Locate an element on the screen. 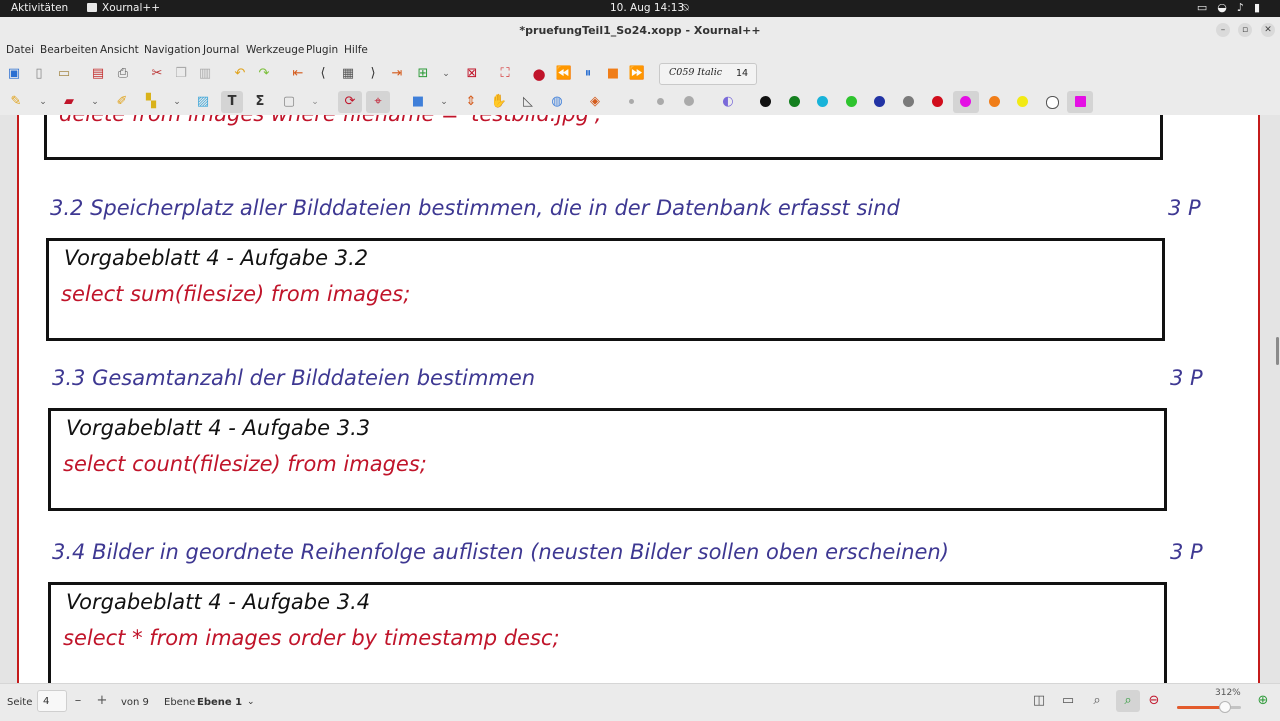  new-page-icon: ⊞ is located at coordinates (423, 74).